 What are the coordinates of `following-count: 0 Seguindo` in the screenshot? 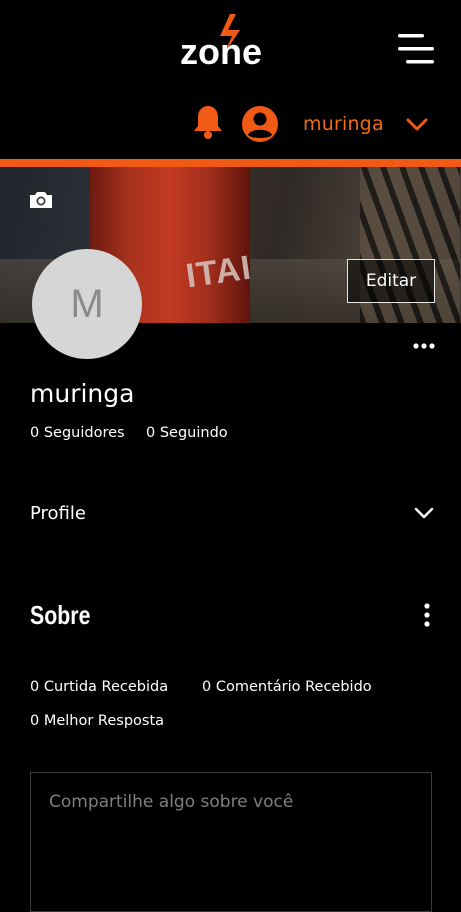 It's located at (187, 433).